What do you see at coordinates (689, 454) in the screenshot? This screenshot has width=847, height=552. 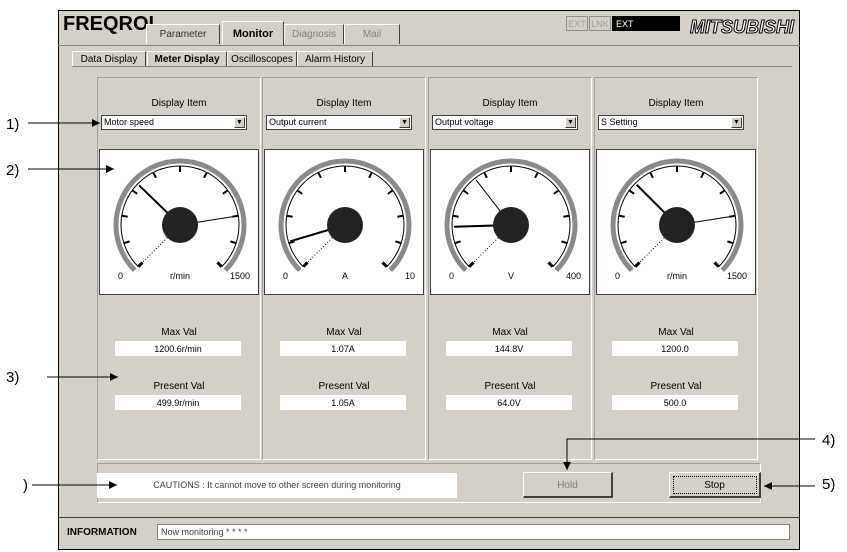 I see `callout-4-arrow` at bounding box center [689, 454].